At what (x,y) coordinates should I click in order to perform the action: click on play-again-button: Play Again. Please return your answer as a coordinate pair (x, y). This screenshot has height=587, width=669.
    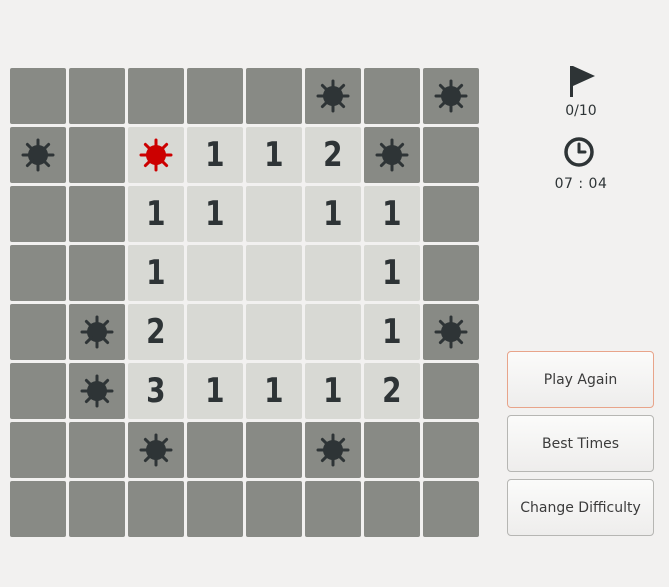
    Looking at the image, I should click on (580, 379).